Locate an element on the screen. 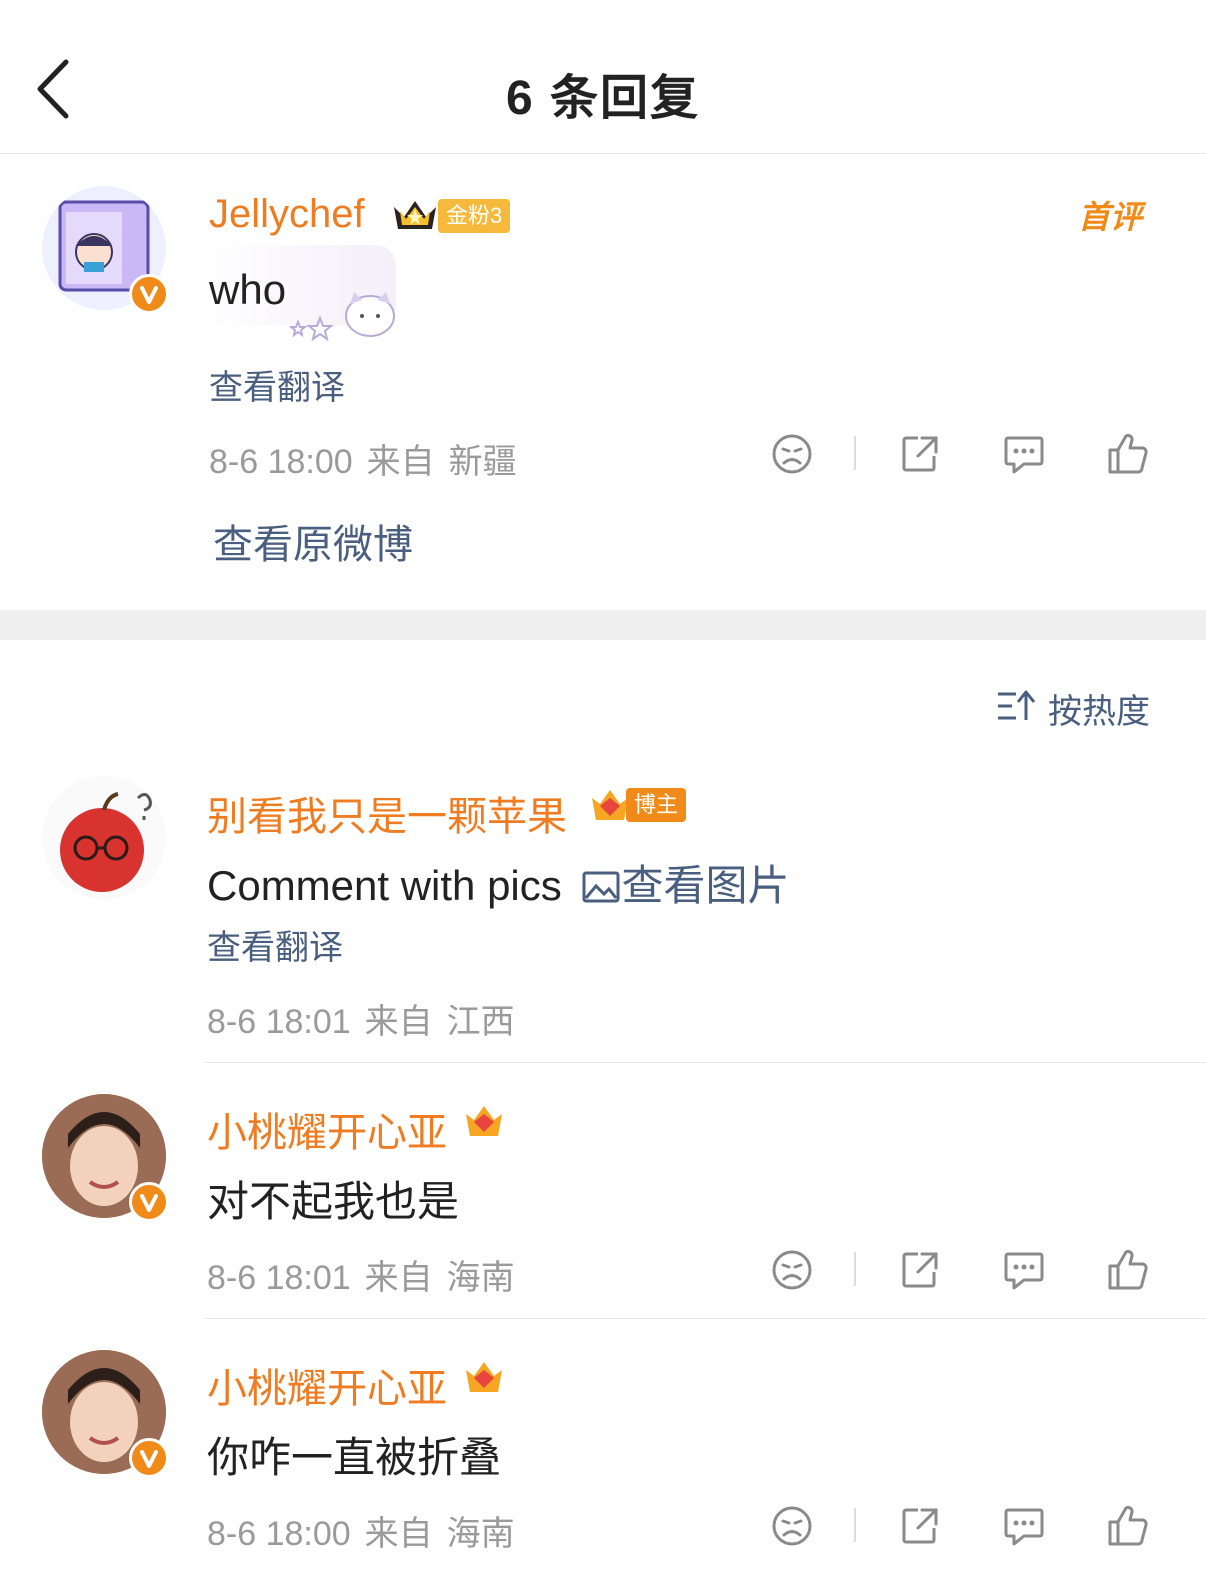  view-pics-link: 查看图片 is located at coordinates (685, 885).